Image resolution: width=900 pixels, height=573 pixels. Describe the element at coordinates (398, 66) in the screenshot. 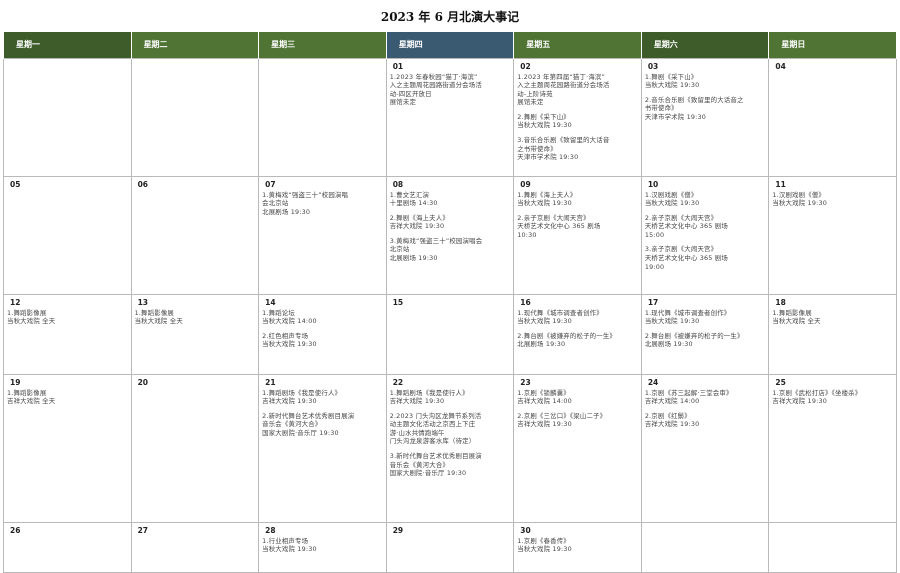

I see `day-number: 01` at that location.